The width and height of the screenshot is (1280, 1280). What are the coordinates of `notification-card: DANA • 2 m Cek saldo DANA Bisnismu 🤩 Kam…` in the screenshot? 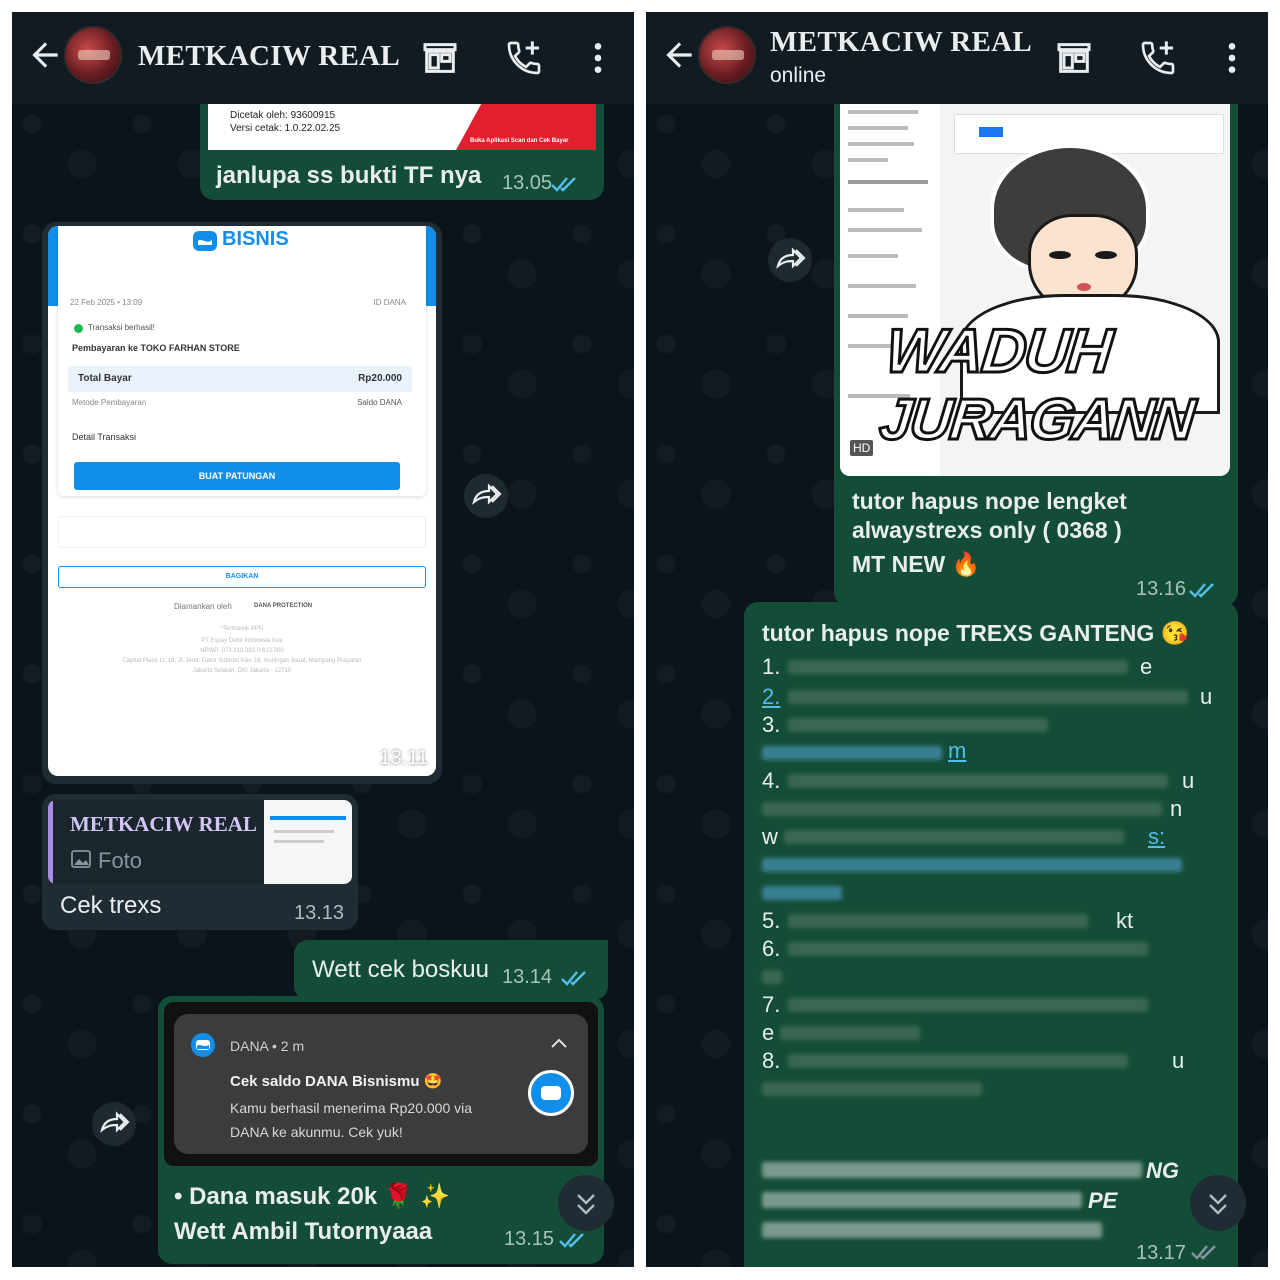 It's located at (381, 1084).